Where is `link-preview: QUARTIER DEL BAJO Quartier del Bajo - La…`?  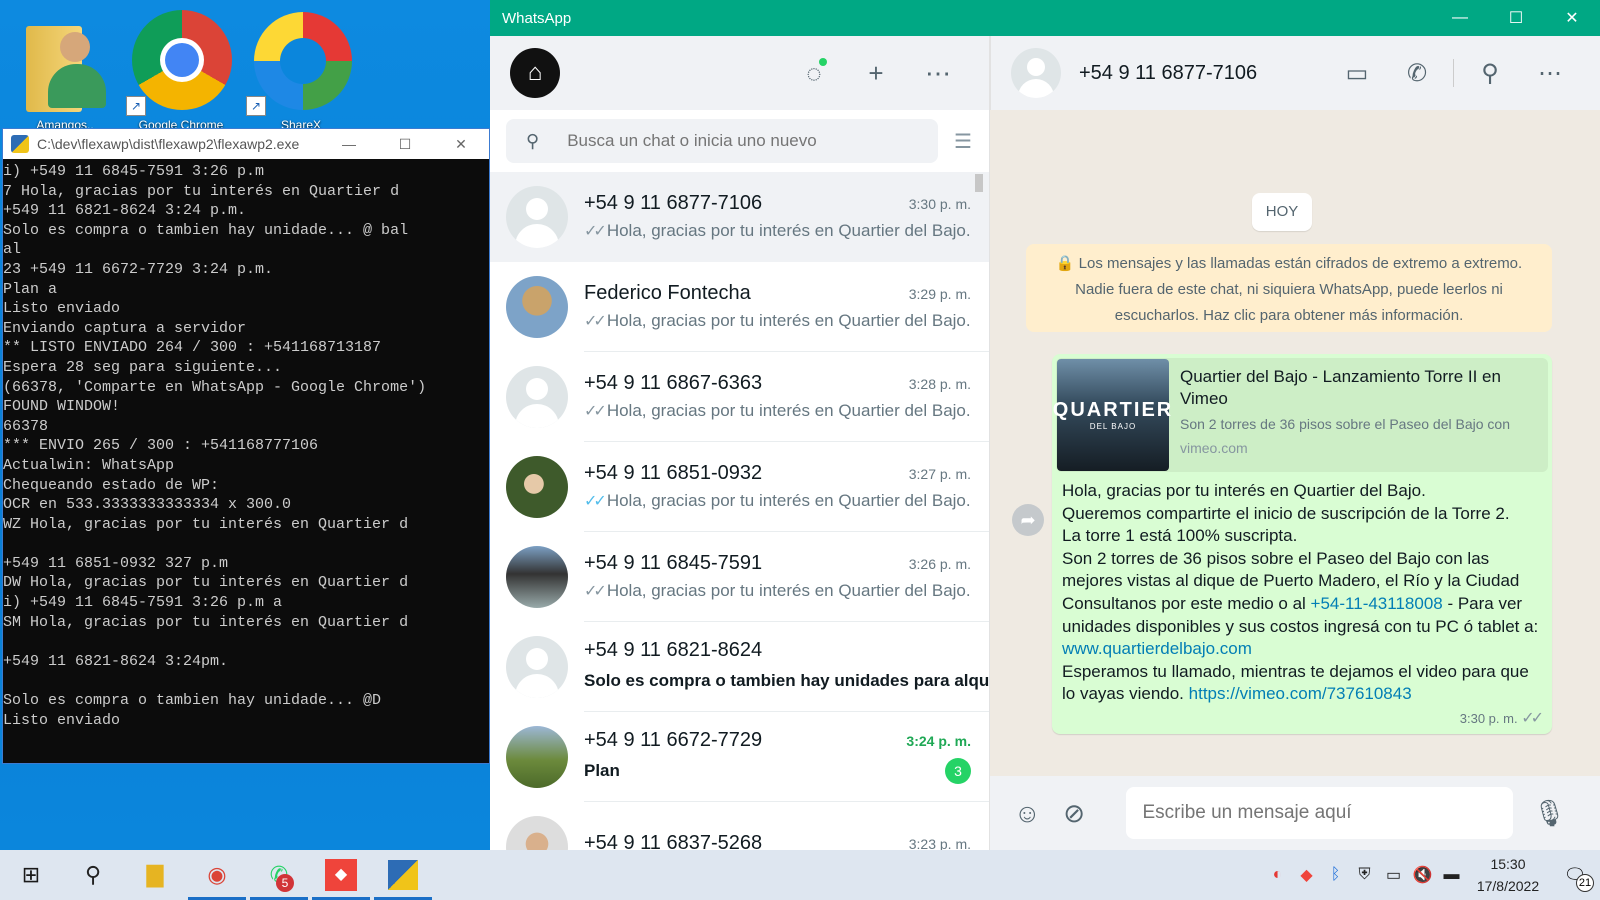 link-preview: QUARTIER DEL BAJO Quartier del Bajo - La… is located at coordinates (1300, 415).